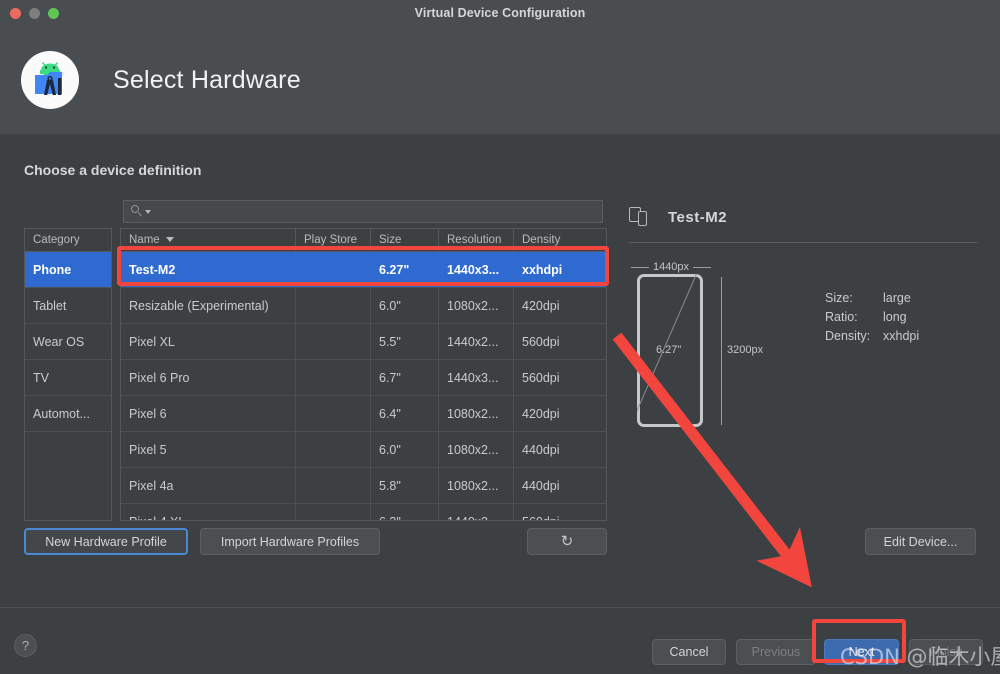 Image resolution: width=1000 pixels, height=674 pixels. What do you see at coordinates (405, 485) in the screenshot?
I see `cell-size: 5.8"` at bounding box center [405, 485].